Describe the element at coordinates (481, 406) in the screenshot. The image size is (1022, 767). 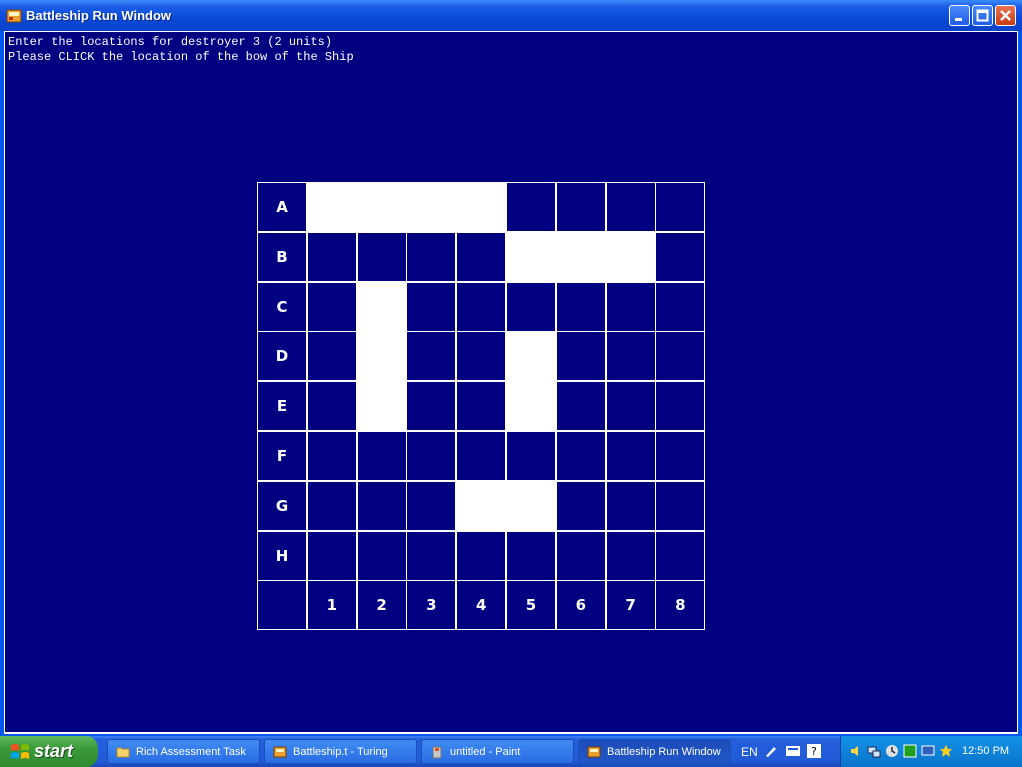
I see `board-cell-e4` at that location.